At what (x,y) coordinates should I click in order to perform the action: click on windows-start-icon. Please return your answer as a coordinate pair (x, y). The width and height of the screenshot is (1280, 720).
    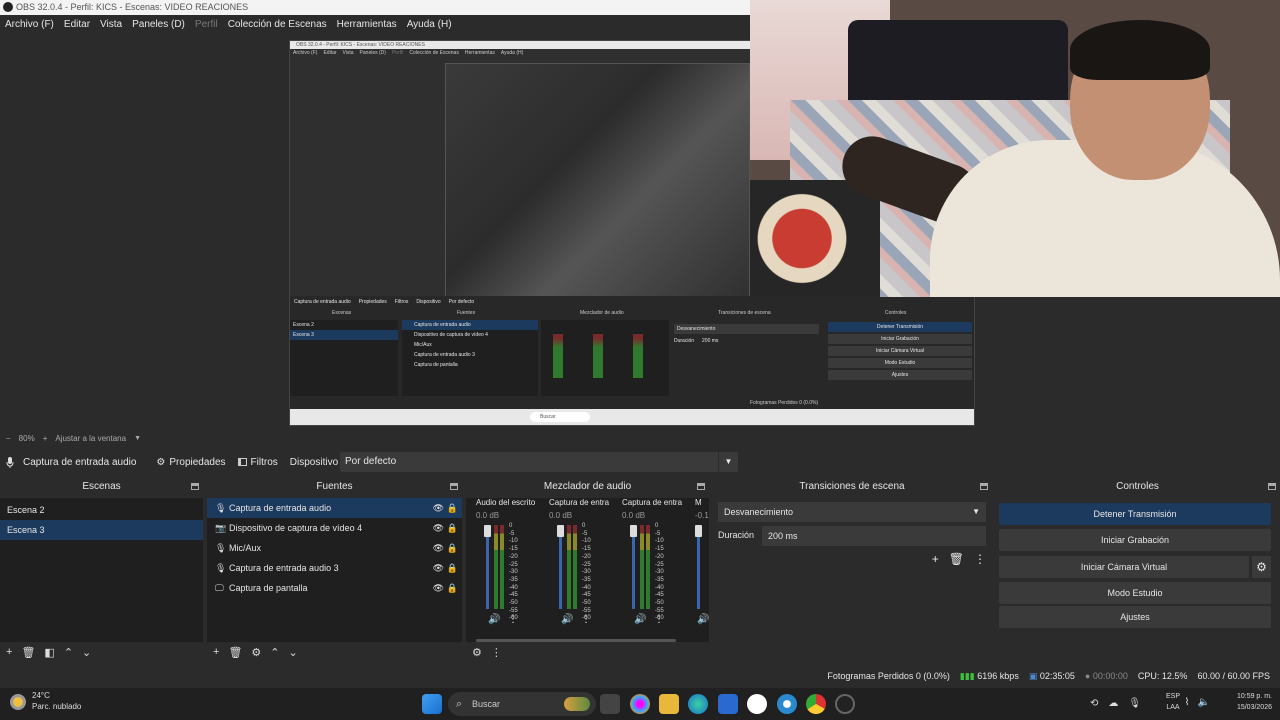
    Looking at the image, I should click on (432, 704).